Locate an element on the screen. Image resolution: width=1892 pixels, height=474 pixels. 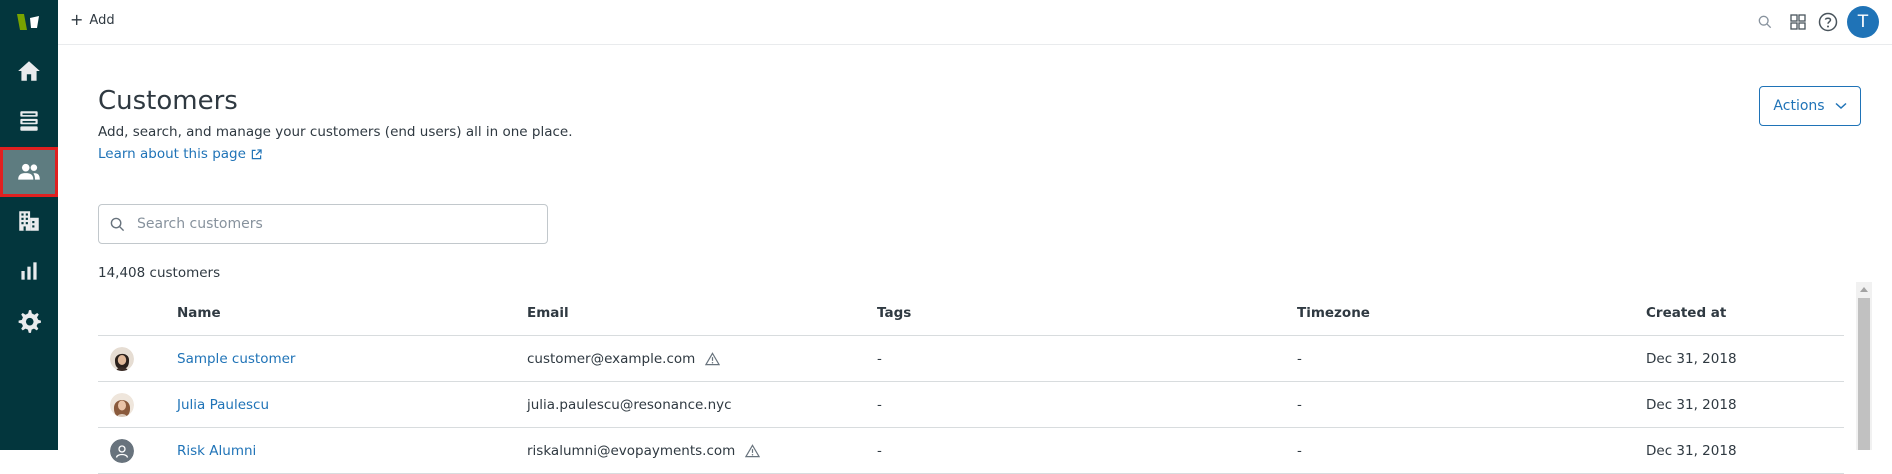
top-bar: + Add T is located at coordinates (975, 22).